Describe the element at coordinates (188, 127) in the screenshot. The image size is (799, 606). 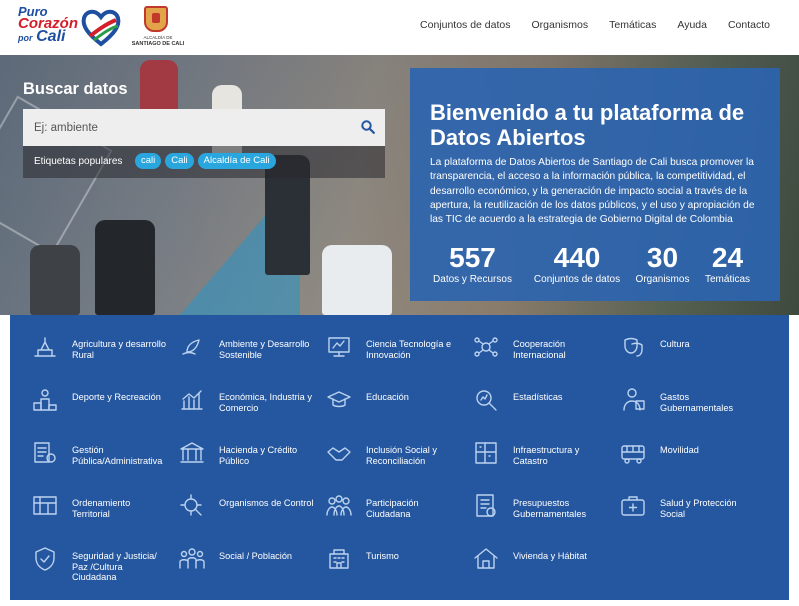
I see `search-input` at that location.